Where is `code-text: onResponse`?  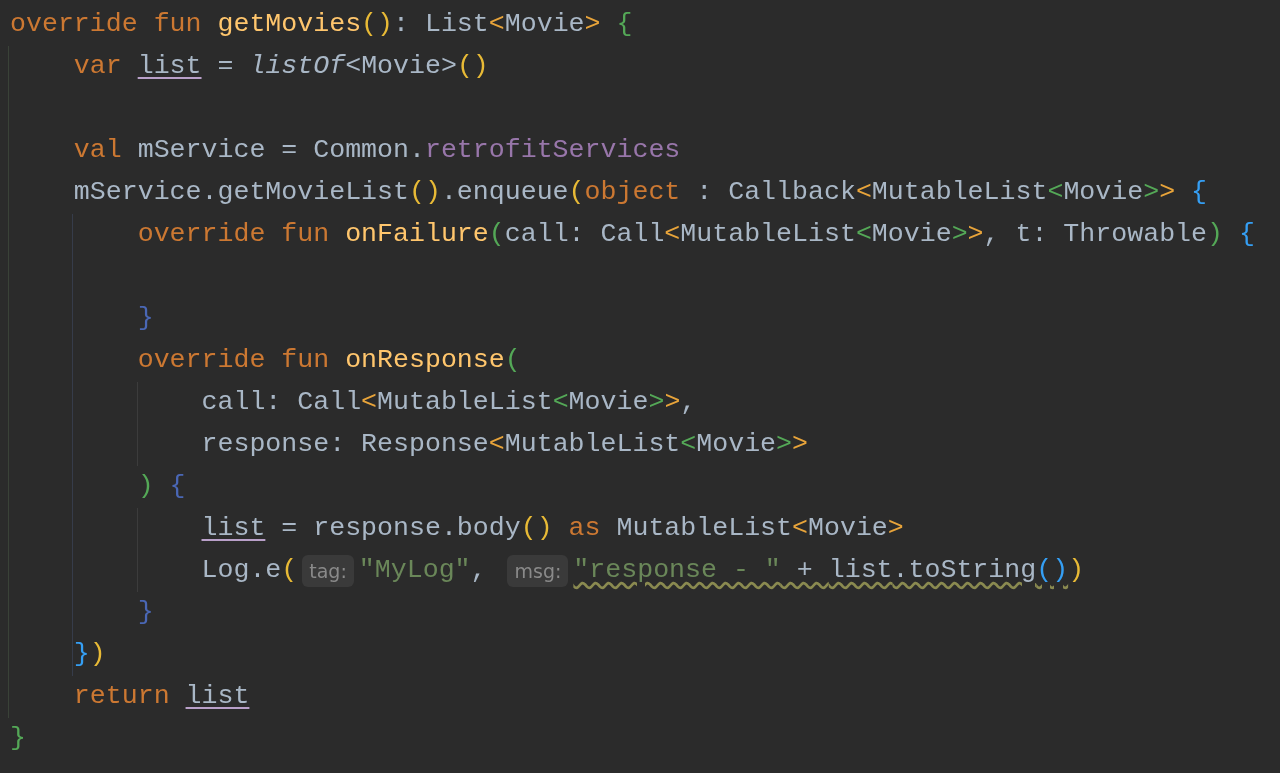 code-text: onResponse is located at coordinates (425, 361).